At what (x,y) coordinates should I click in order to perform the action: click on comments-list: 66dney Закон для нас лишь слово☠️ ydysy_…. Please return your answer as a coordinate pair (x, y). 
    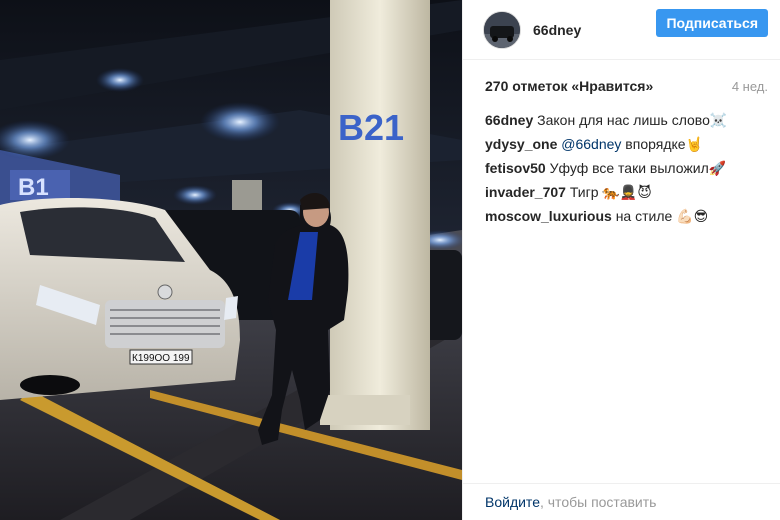
    Looking at the image, I should click on (621, 161).